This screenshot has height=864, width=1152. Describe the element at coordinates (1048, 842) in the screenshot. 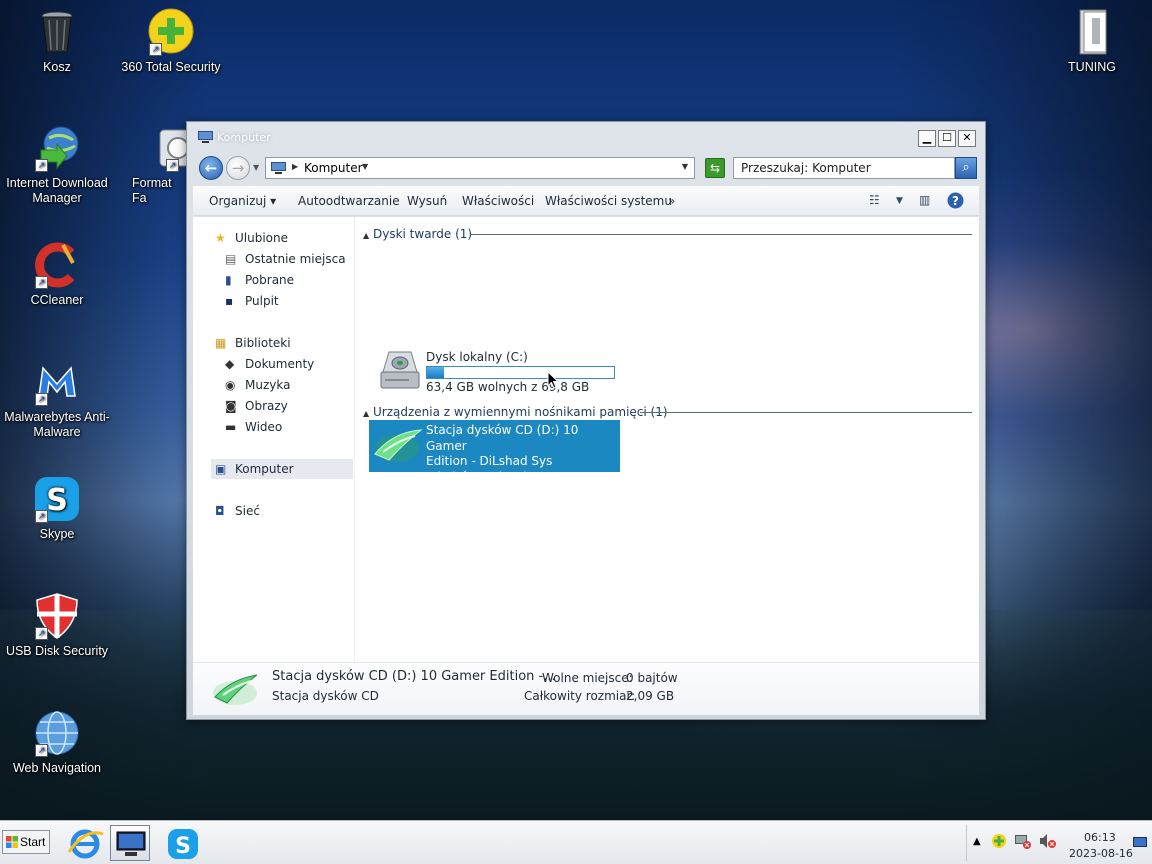

I see `volume-muted-icon` at that location.